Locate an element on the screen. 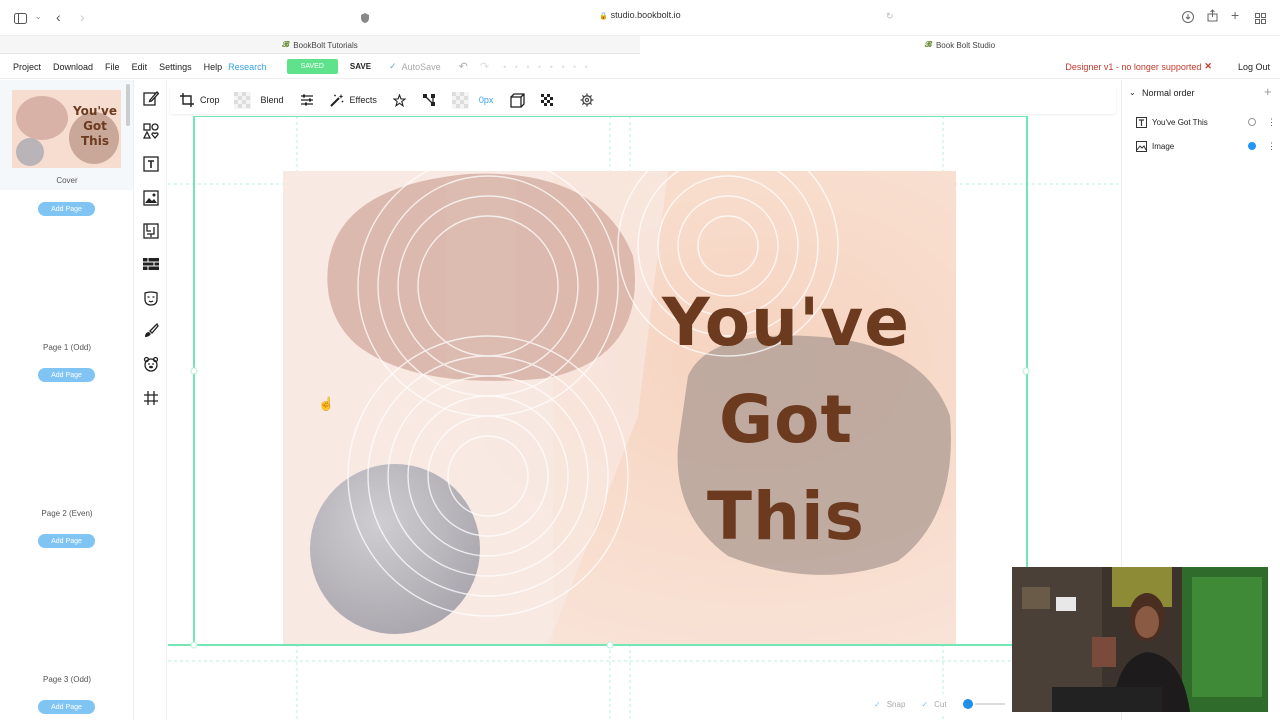 This screenshot has height=720, width=1280. tab-bar: 𝓑 BookBolt Tutorials 𝓑 Book Bolt Studio is located at coordinates (640, 45).